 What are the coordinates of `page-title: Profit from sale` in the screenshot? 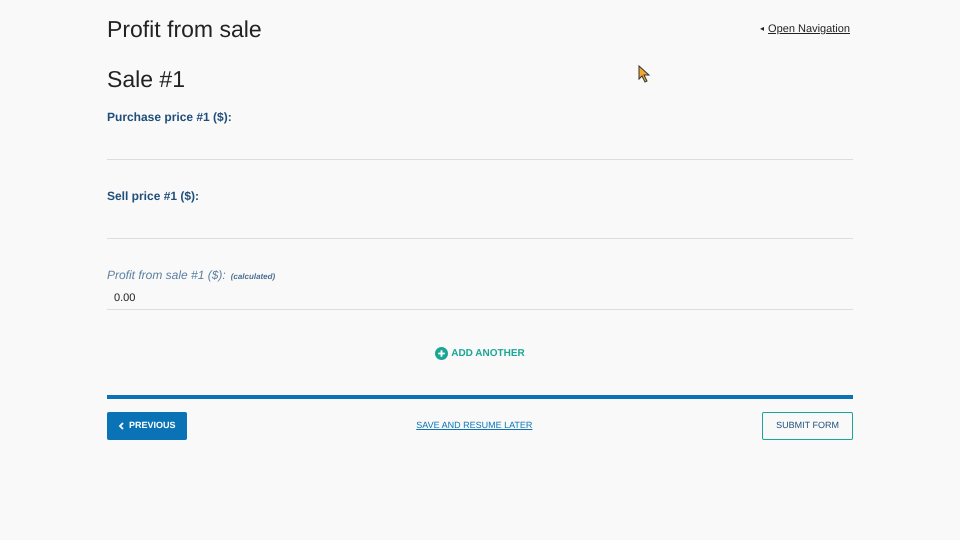 It's located at (184, 29).